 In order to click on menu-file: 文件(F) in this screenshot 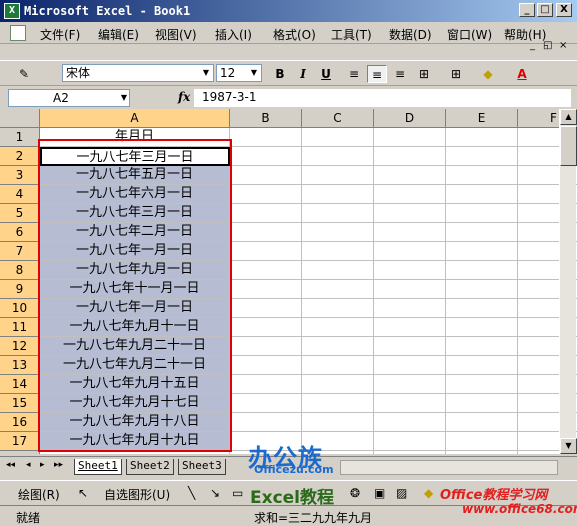, I will do `click(60, 34)`.